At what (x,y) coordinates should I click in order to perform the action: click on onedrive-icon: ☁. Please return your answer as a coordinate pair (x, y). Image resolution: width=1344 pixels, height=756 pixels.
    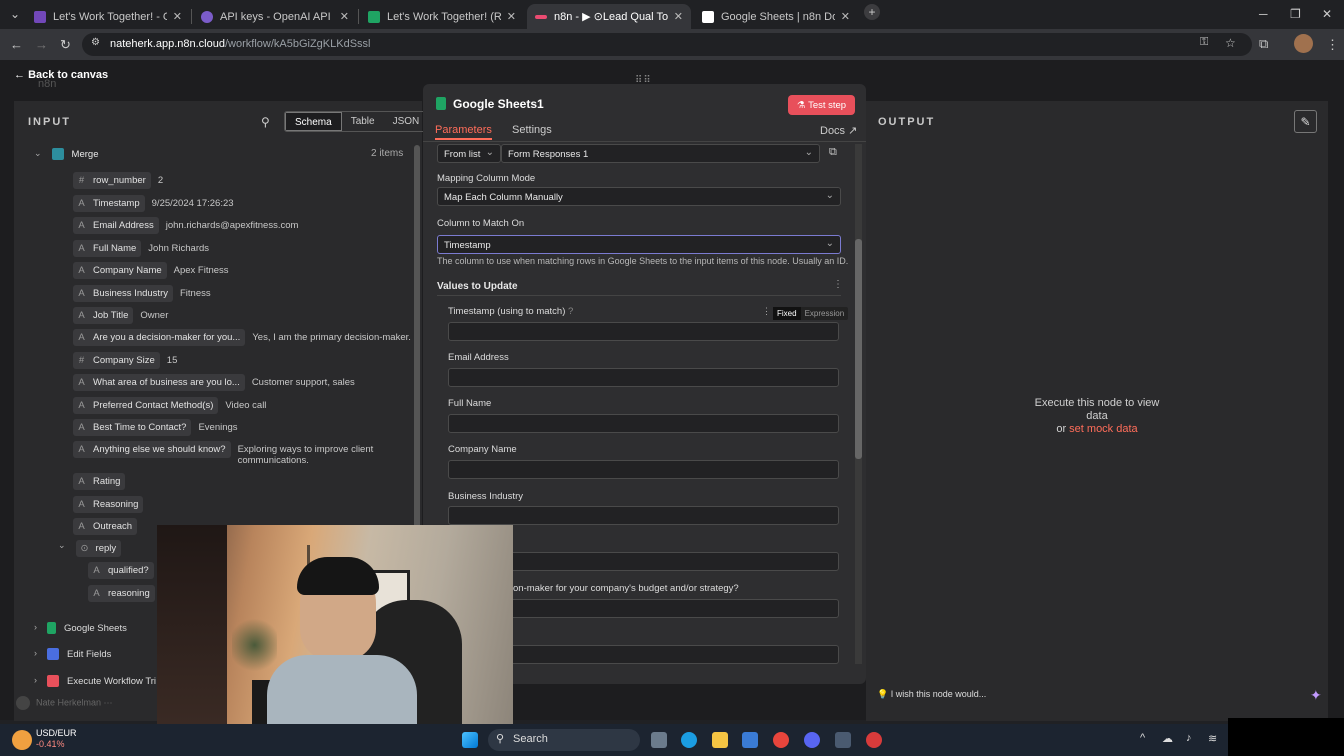
    Looking at the image, I should click on (1167, 738).